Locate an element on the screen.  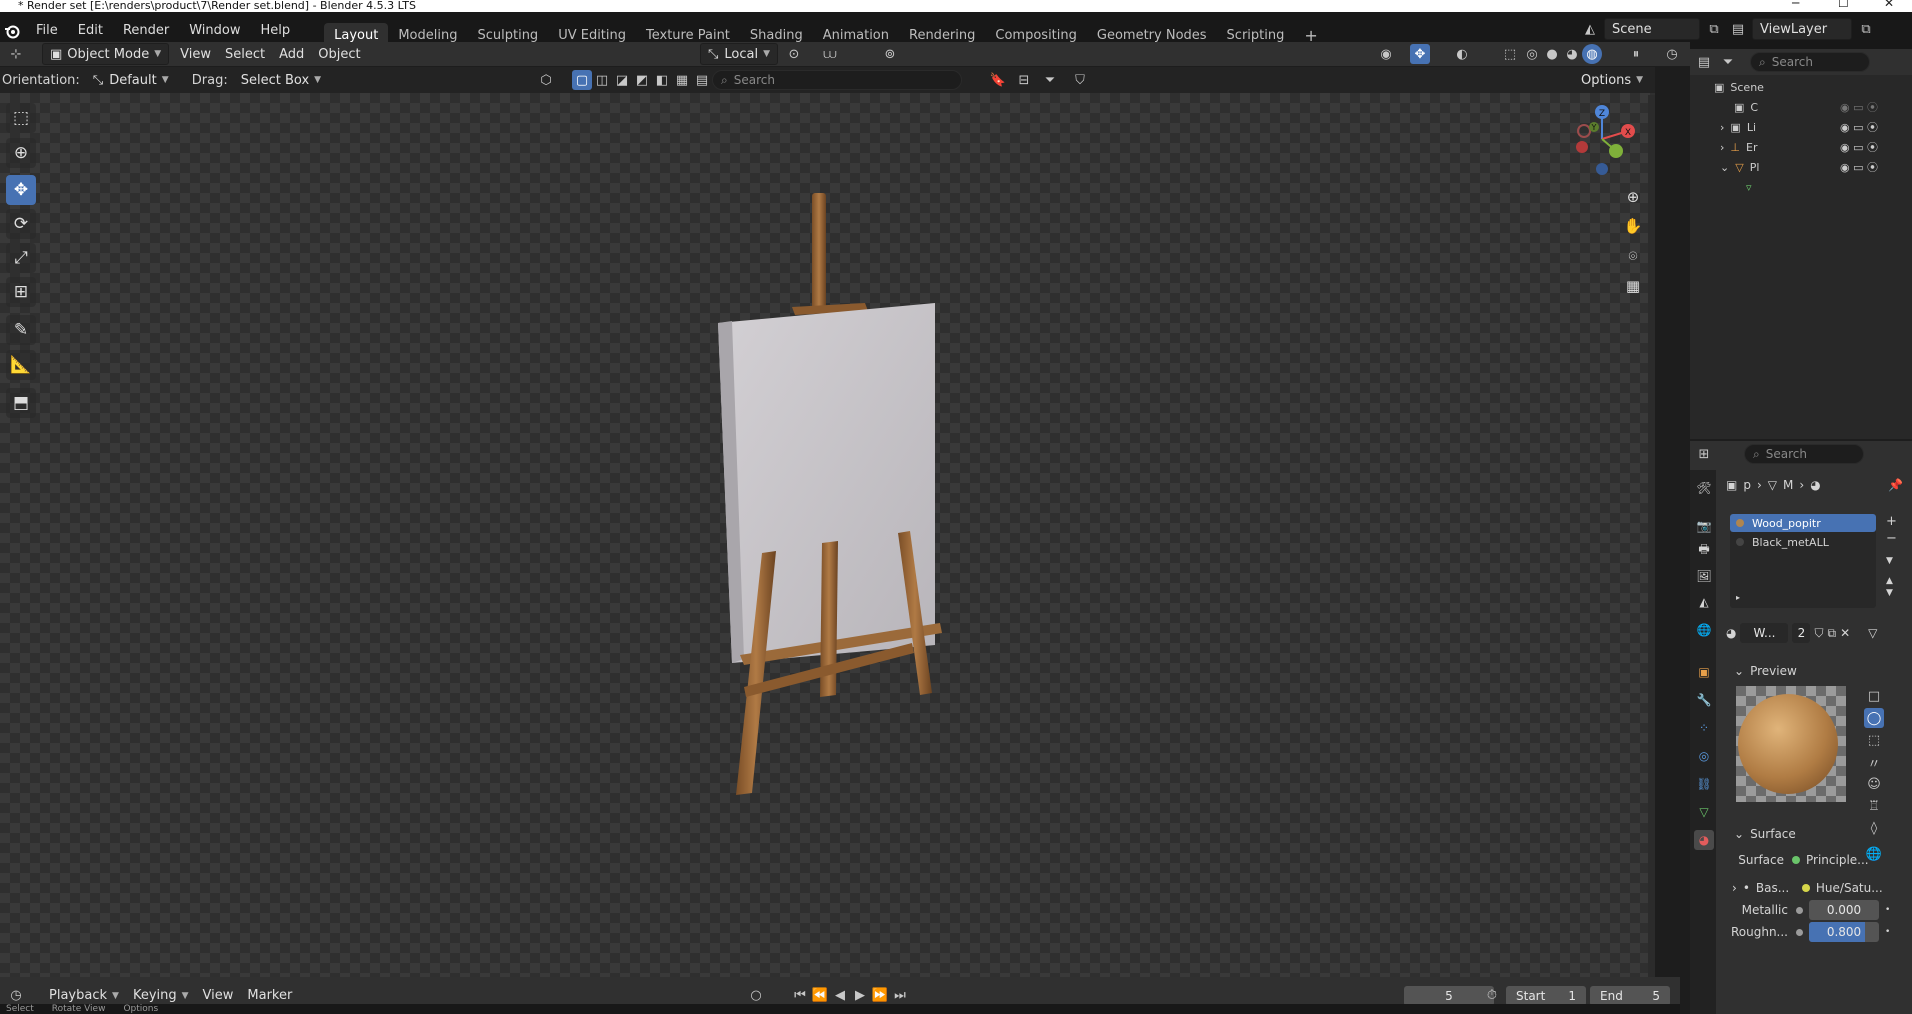
outliner-row: ⌄ ▽ Pl ◉ ▭ ⦿ is located at coordinates (1801, 167).